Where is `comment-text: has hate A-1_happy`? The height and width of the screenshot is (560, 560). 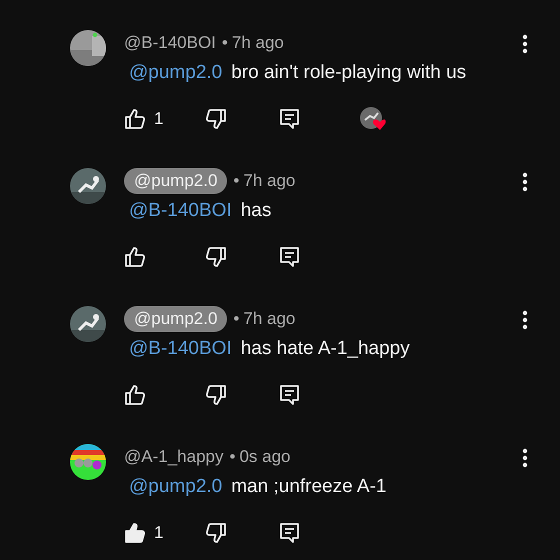
comment-text: has hate A-1_happy is located at coordinates (325, 348).